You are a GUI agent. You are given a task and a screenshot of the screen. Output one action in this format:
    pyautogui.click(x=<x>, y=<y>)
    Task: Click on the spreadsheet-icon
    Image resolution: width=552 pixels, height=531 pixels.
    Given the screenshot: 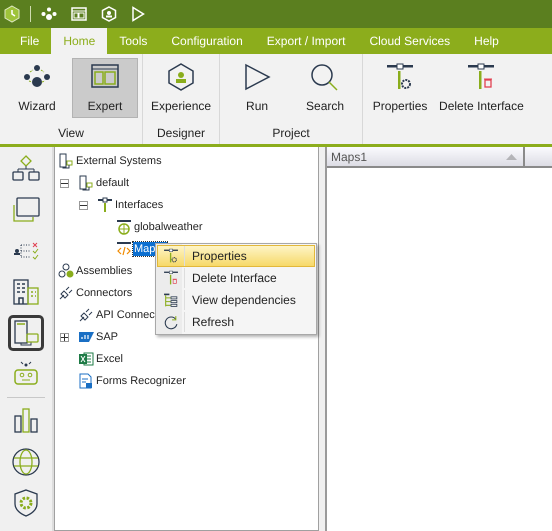 What is the action you would take?
    pyautogui.click(x=86, y=359)
    